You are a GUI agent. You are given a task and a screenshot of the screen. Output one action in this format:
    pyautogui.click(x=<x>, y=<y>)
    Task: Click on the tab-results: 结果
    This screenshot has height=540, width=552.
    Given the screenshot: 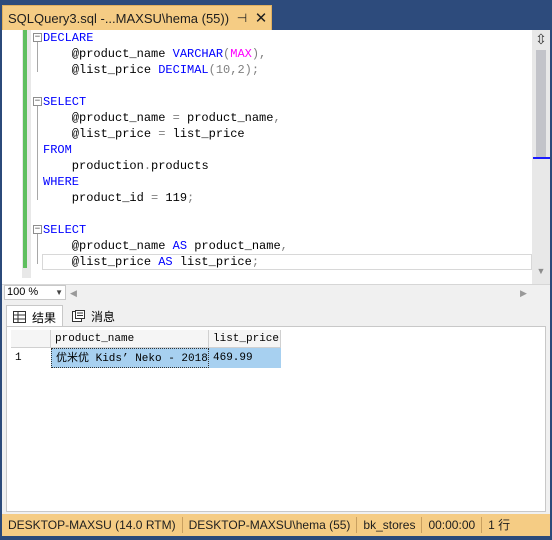 What is the action you would take?
    pyautogui.click(x=35, y=316)
    